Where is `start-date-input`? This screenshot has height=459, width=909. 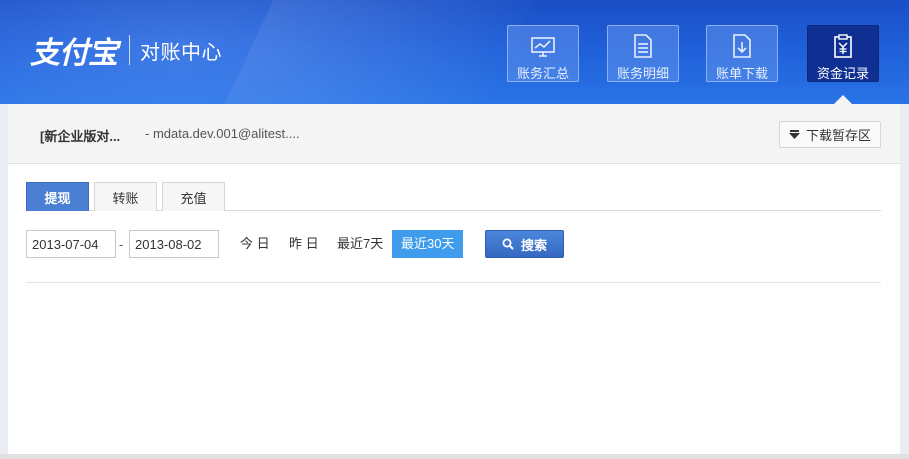
start-date-input is located at coordinates (71, 244).